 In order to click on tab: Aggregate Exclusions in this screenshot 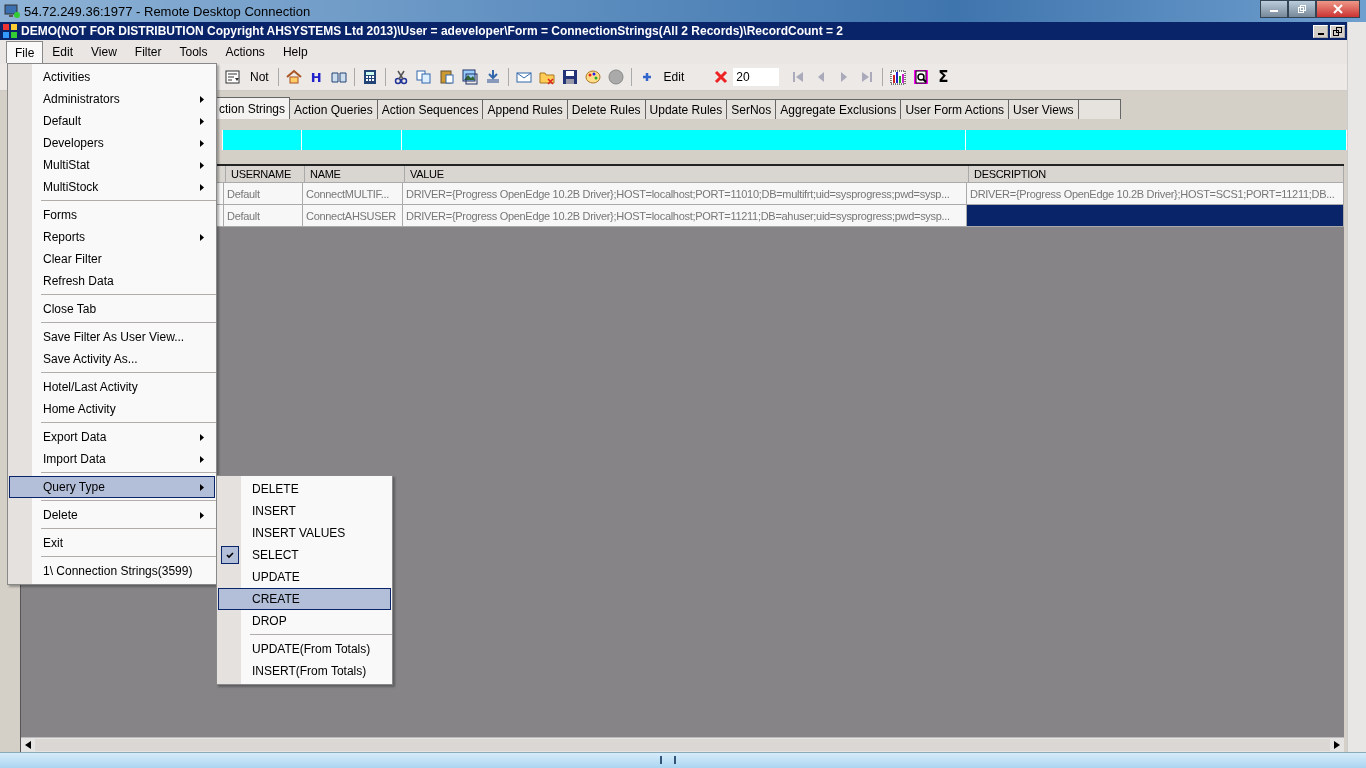, I will do `click(839, 109)`.